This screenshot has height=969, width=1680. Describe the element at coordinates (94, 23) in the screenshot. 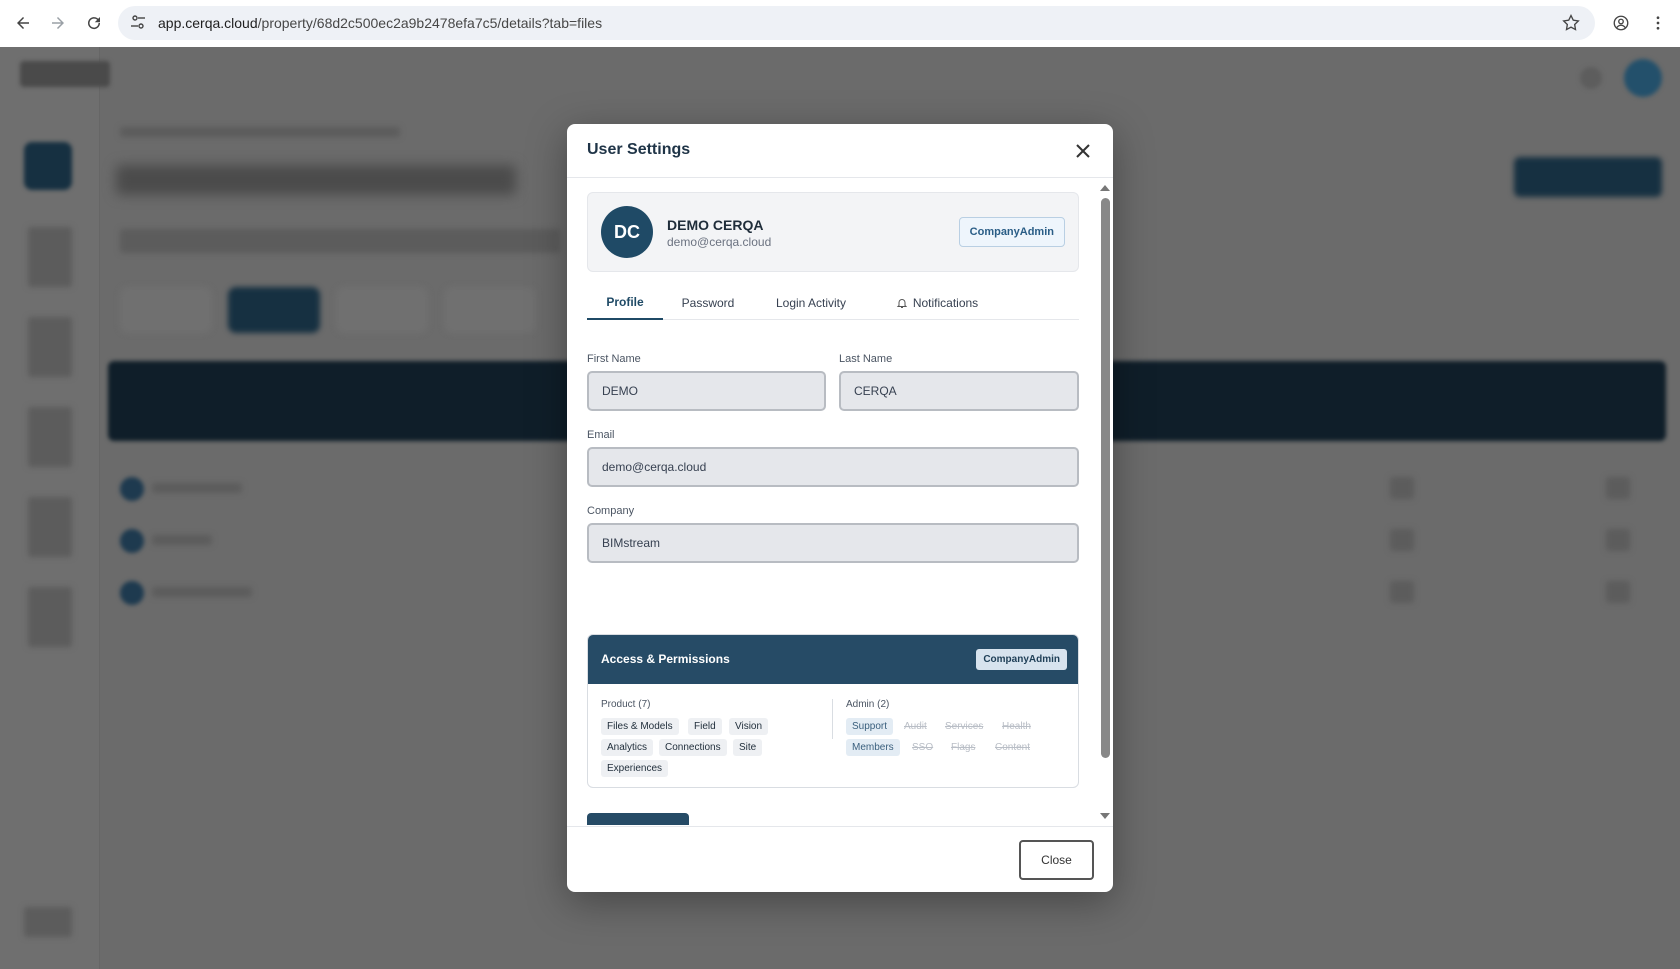

I see `reload-icon` at that location.